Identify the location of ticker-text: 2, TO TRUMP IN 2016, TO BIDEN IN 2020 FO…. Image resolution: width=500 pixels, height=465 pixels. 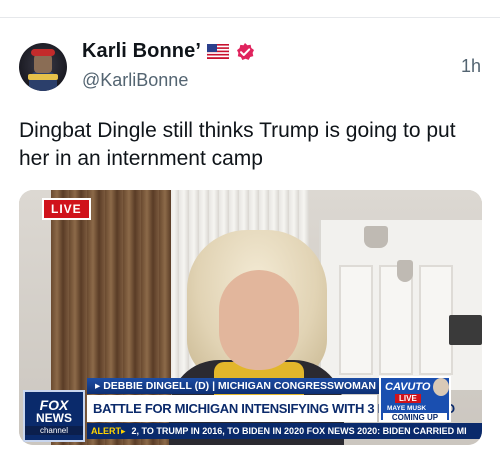
(299, 431).